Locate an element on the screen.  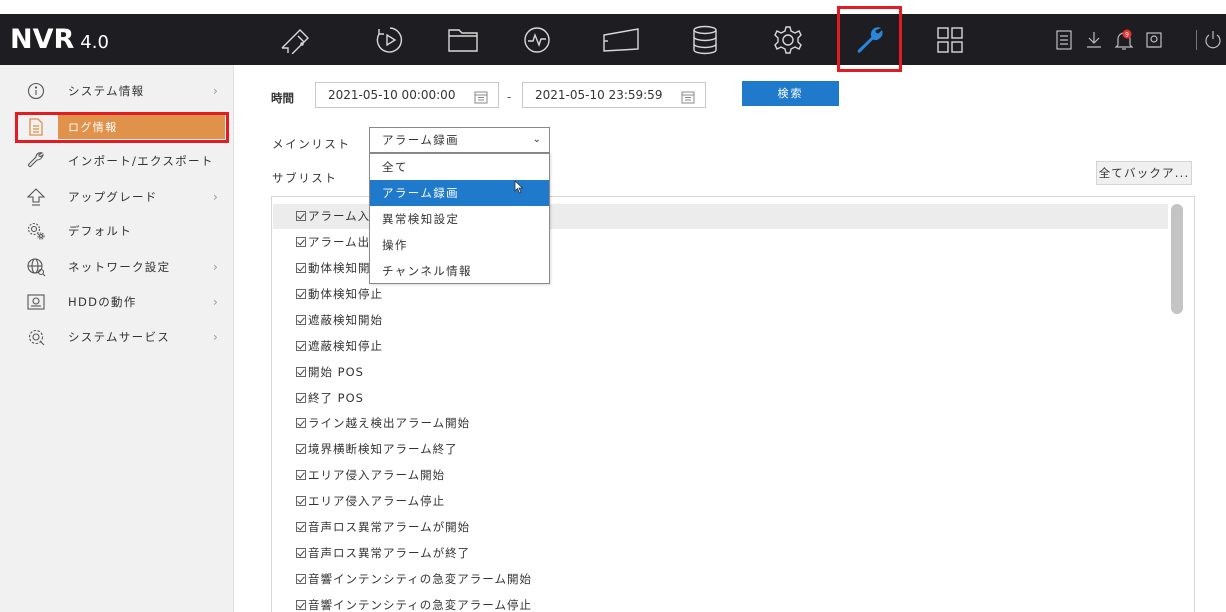
sidebar-item-upgrade: アップグレード › is located at coordinates (117, 197).